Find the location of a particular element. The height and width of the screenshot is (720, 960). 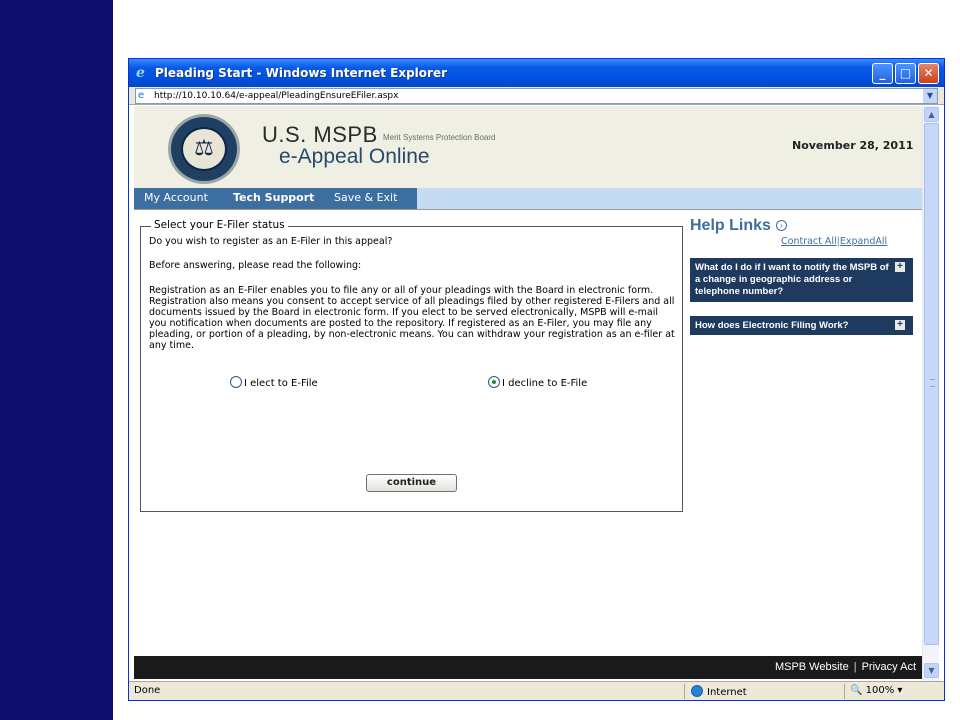

zoom-level: 100% is located at coordinates (880, 690).